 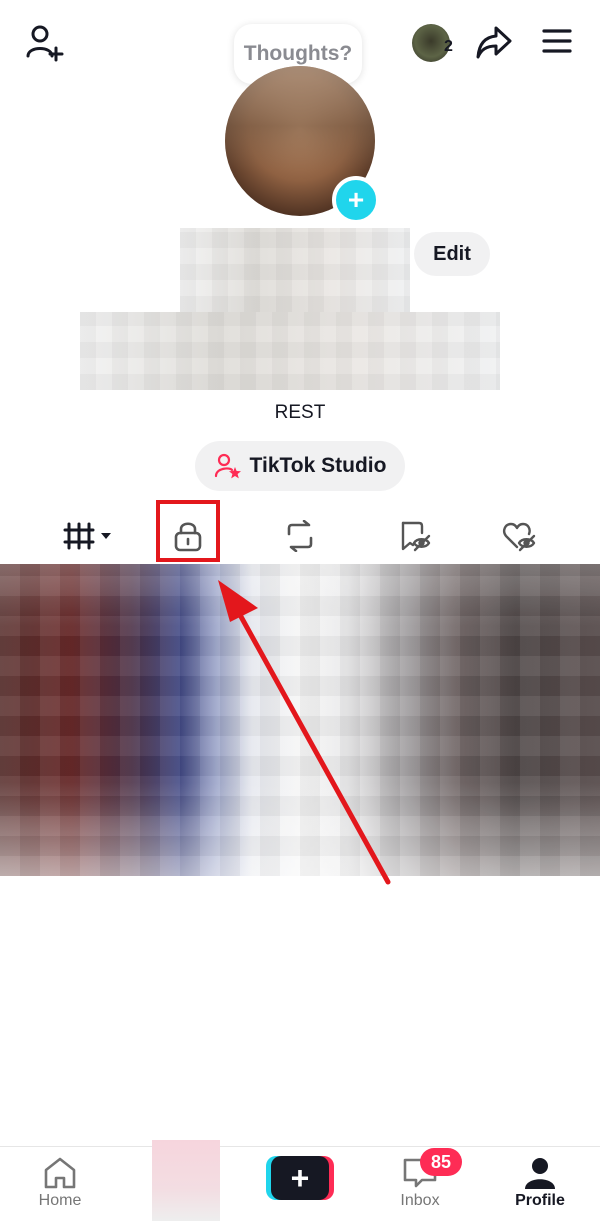 I want to click on nav-profile-label: Profile, so click(x=540, y=1200).